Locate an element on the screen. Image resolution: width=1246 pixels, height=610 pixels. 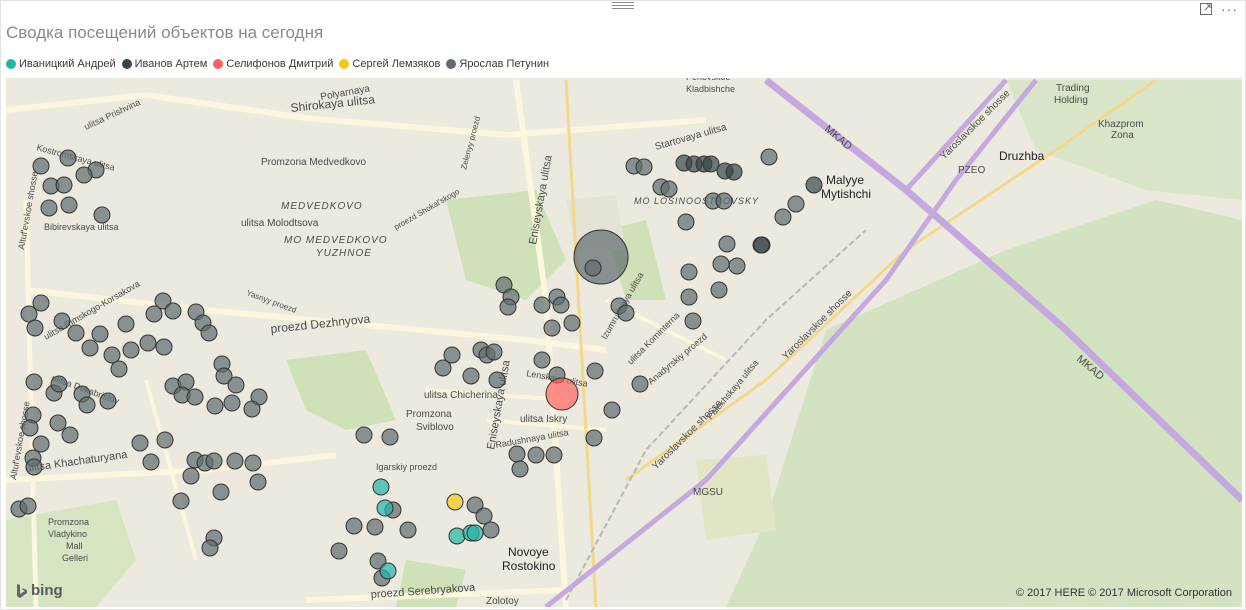
legend-item: Иванов Артем is located at coordinates (164, 64).